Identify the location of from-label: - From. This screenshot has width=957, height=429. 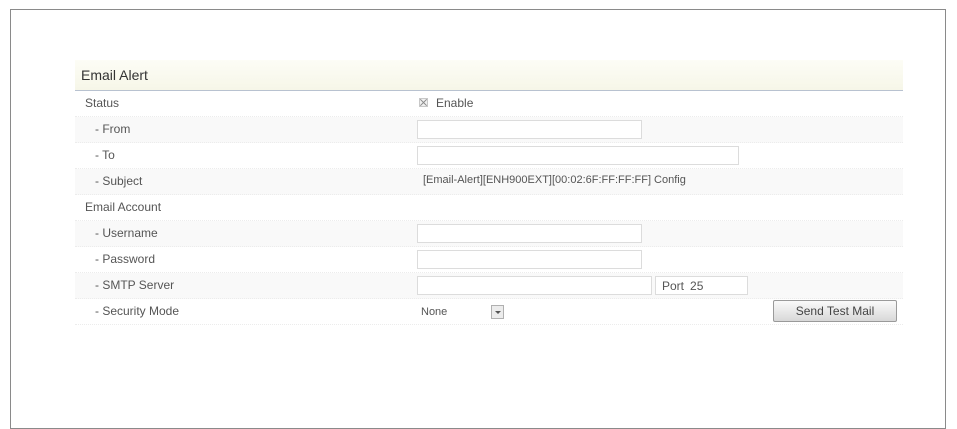
(113, 129).